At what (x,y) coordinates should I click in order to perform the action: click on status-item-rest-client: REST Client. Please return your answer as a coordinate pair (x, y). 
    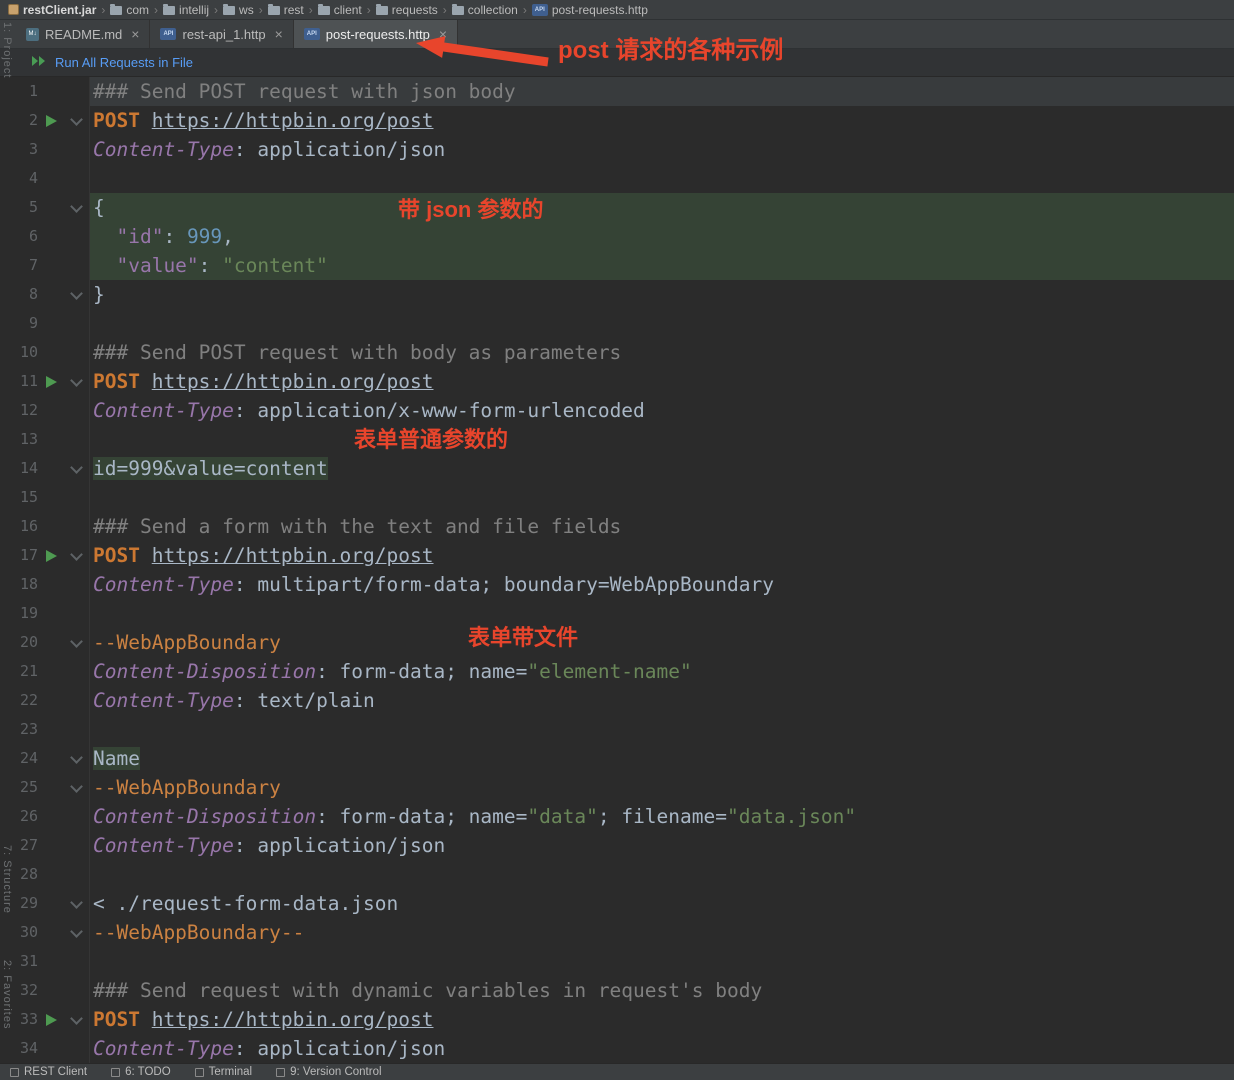
    Looking at the image, I should click on (48, 1072).